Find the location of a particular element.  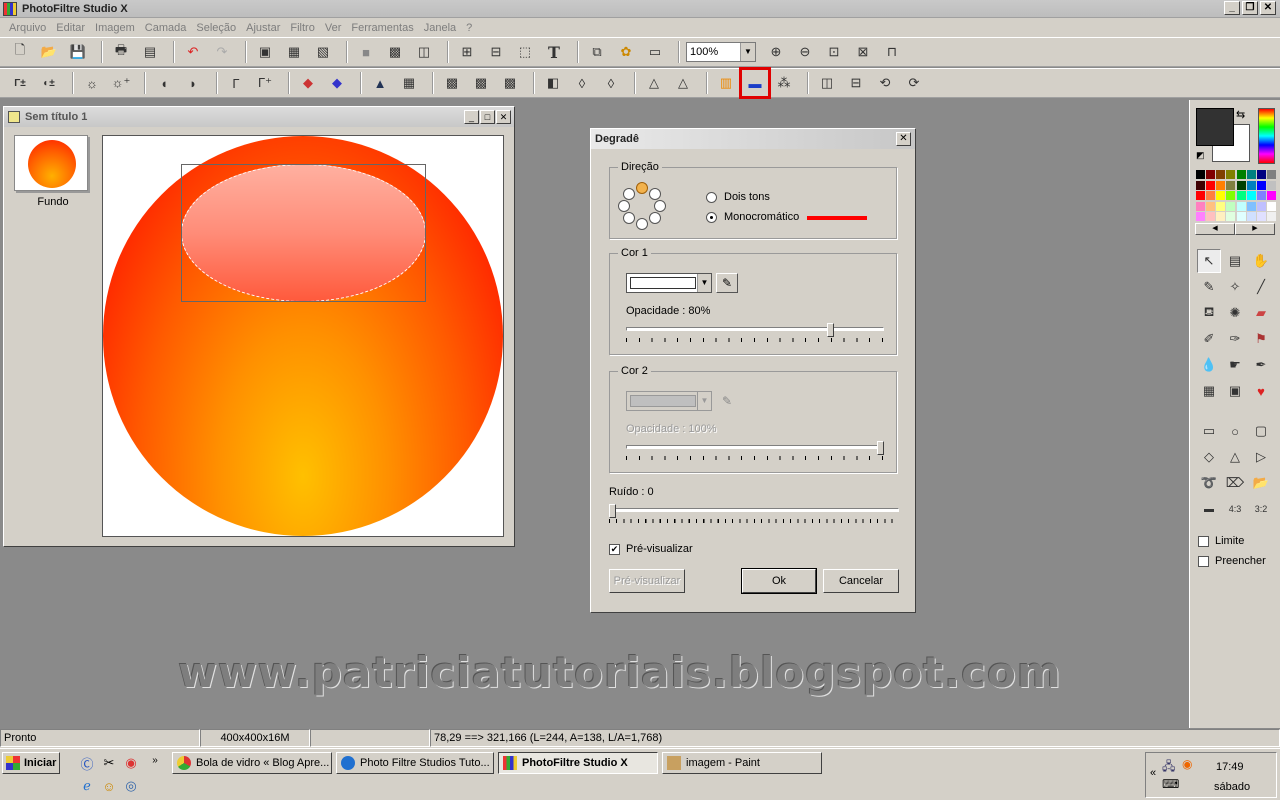

direction-dial is located at coordinates (642, 206).